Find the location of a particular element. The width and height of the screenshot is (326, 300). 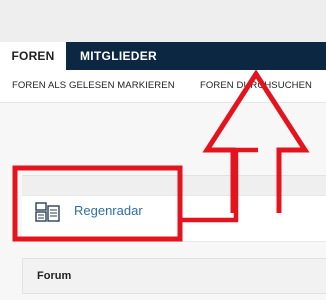

main-navbar: FOREN MITGLIEDER is located at coordinates (163, 56).